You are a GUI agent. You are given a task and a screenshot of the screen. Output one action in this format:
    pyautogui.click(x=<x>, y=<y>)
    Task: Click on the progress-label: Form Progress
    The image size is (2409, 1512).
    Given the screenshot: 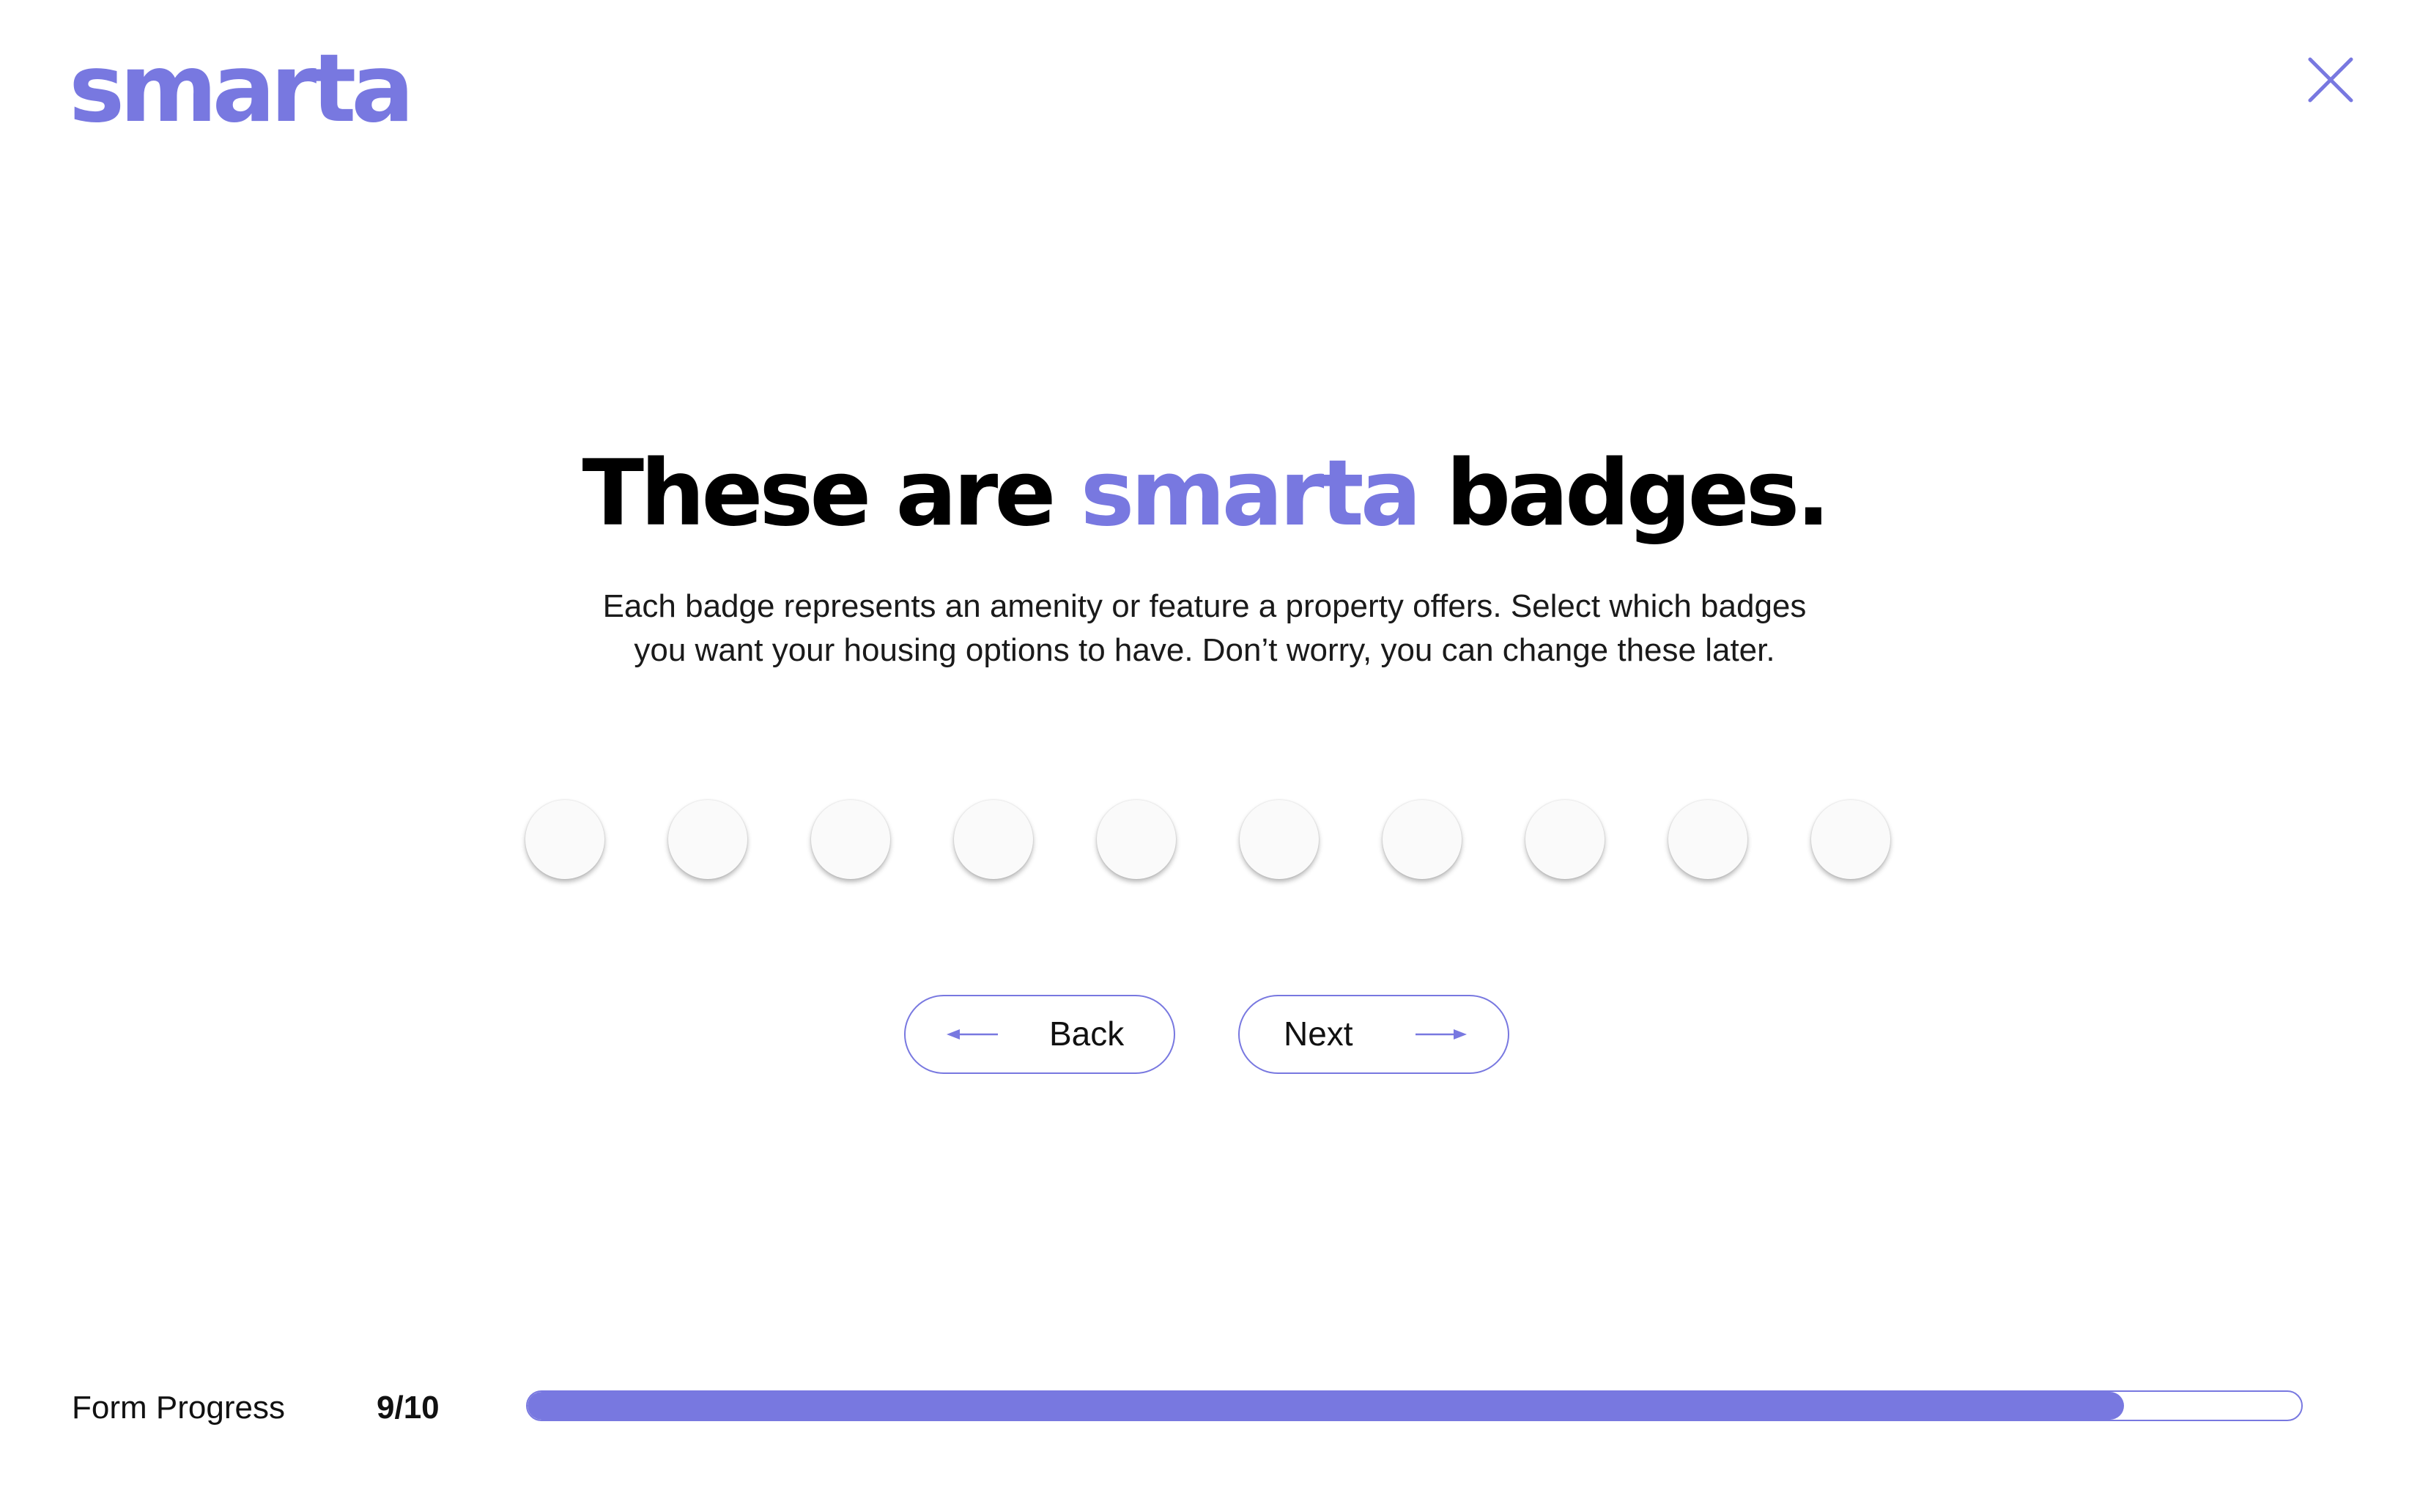 What is the action you would take?
    pyautogui.click(x=178, y=1408)
    